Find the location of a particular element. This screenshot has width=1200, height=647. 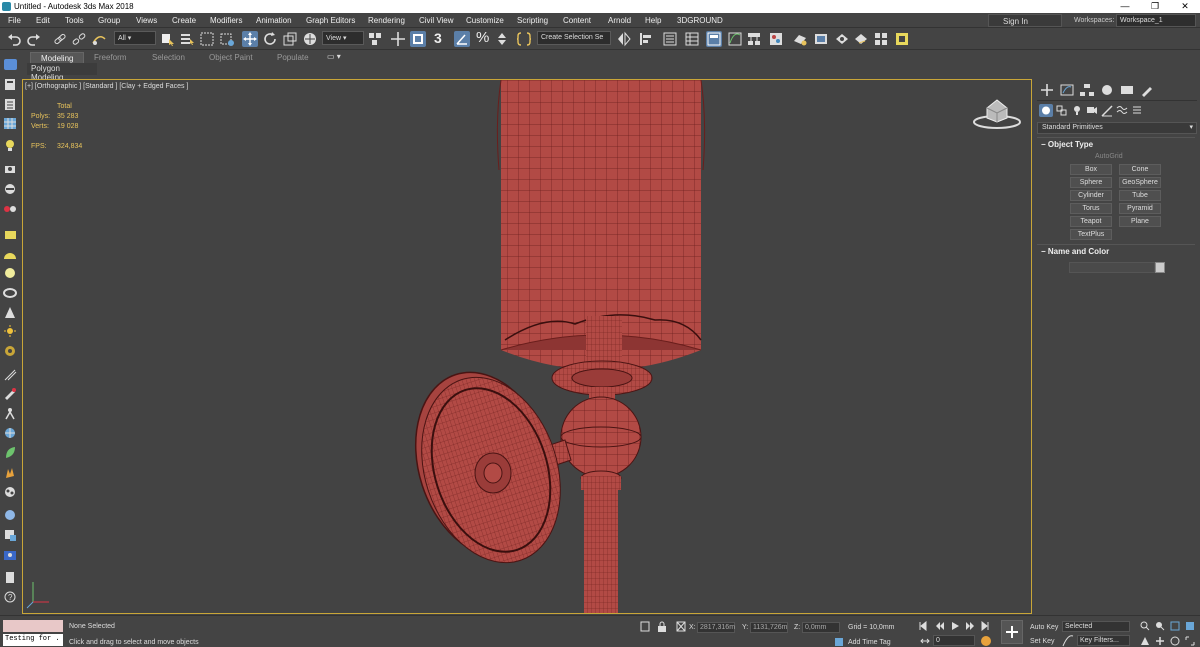

menu-views: Views is located at coordinates (146, 20).